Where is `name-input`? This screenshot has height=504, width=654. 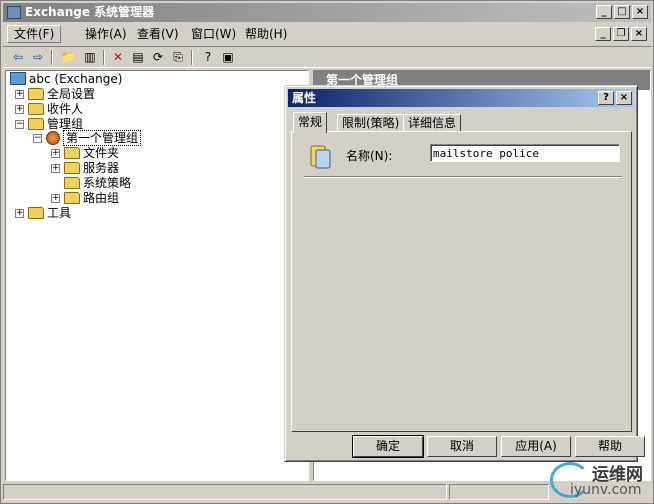
name-input is located at coordinates (525, 153).